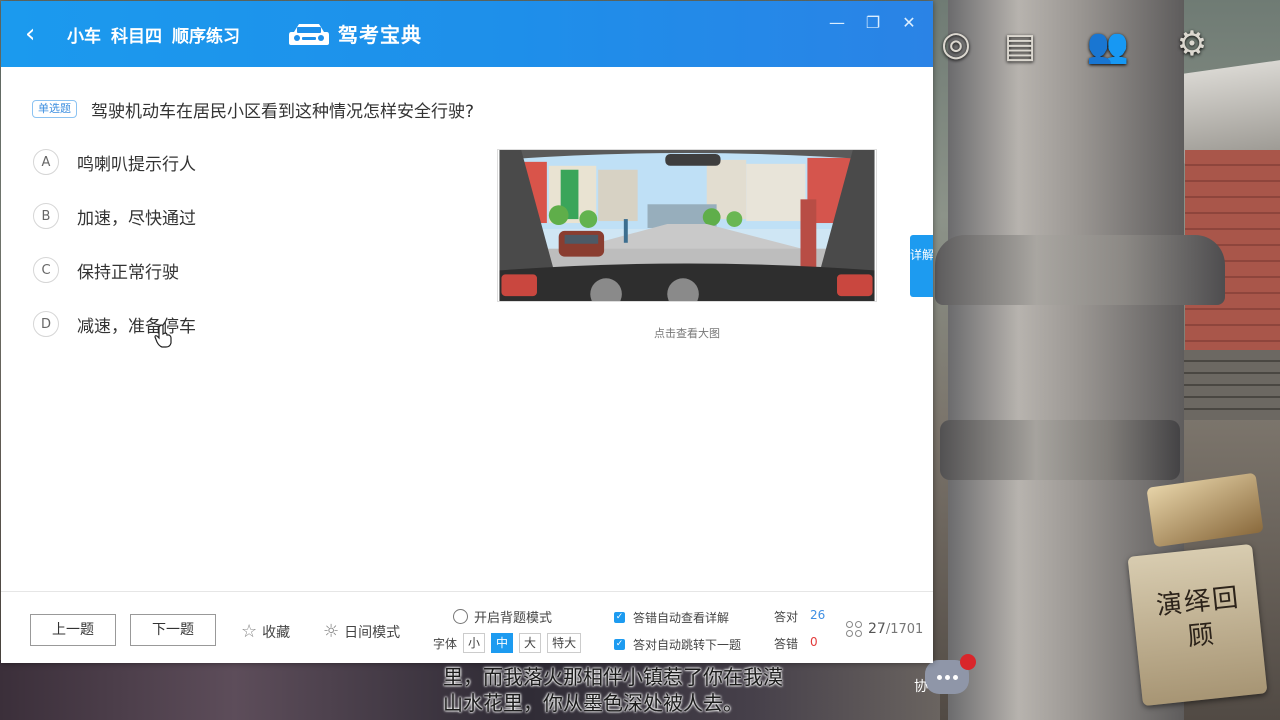  I want to click on option-a: A 鸣喇叭提示行人, so click(114, 162).